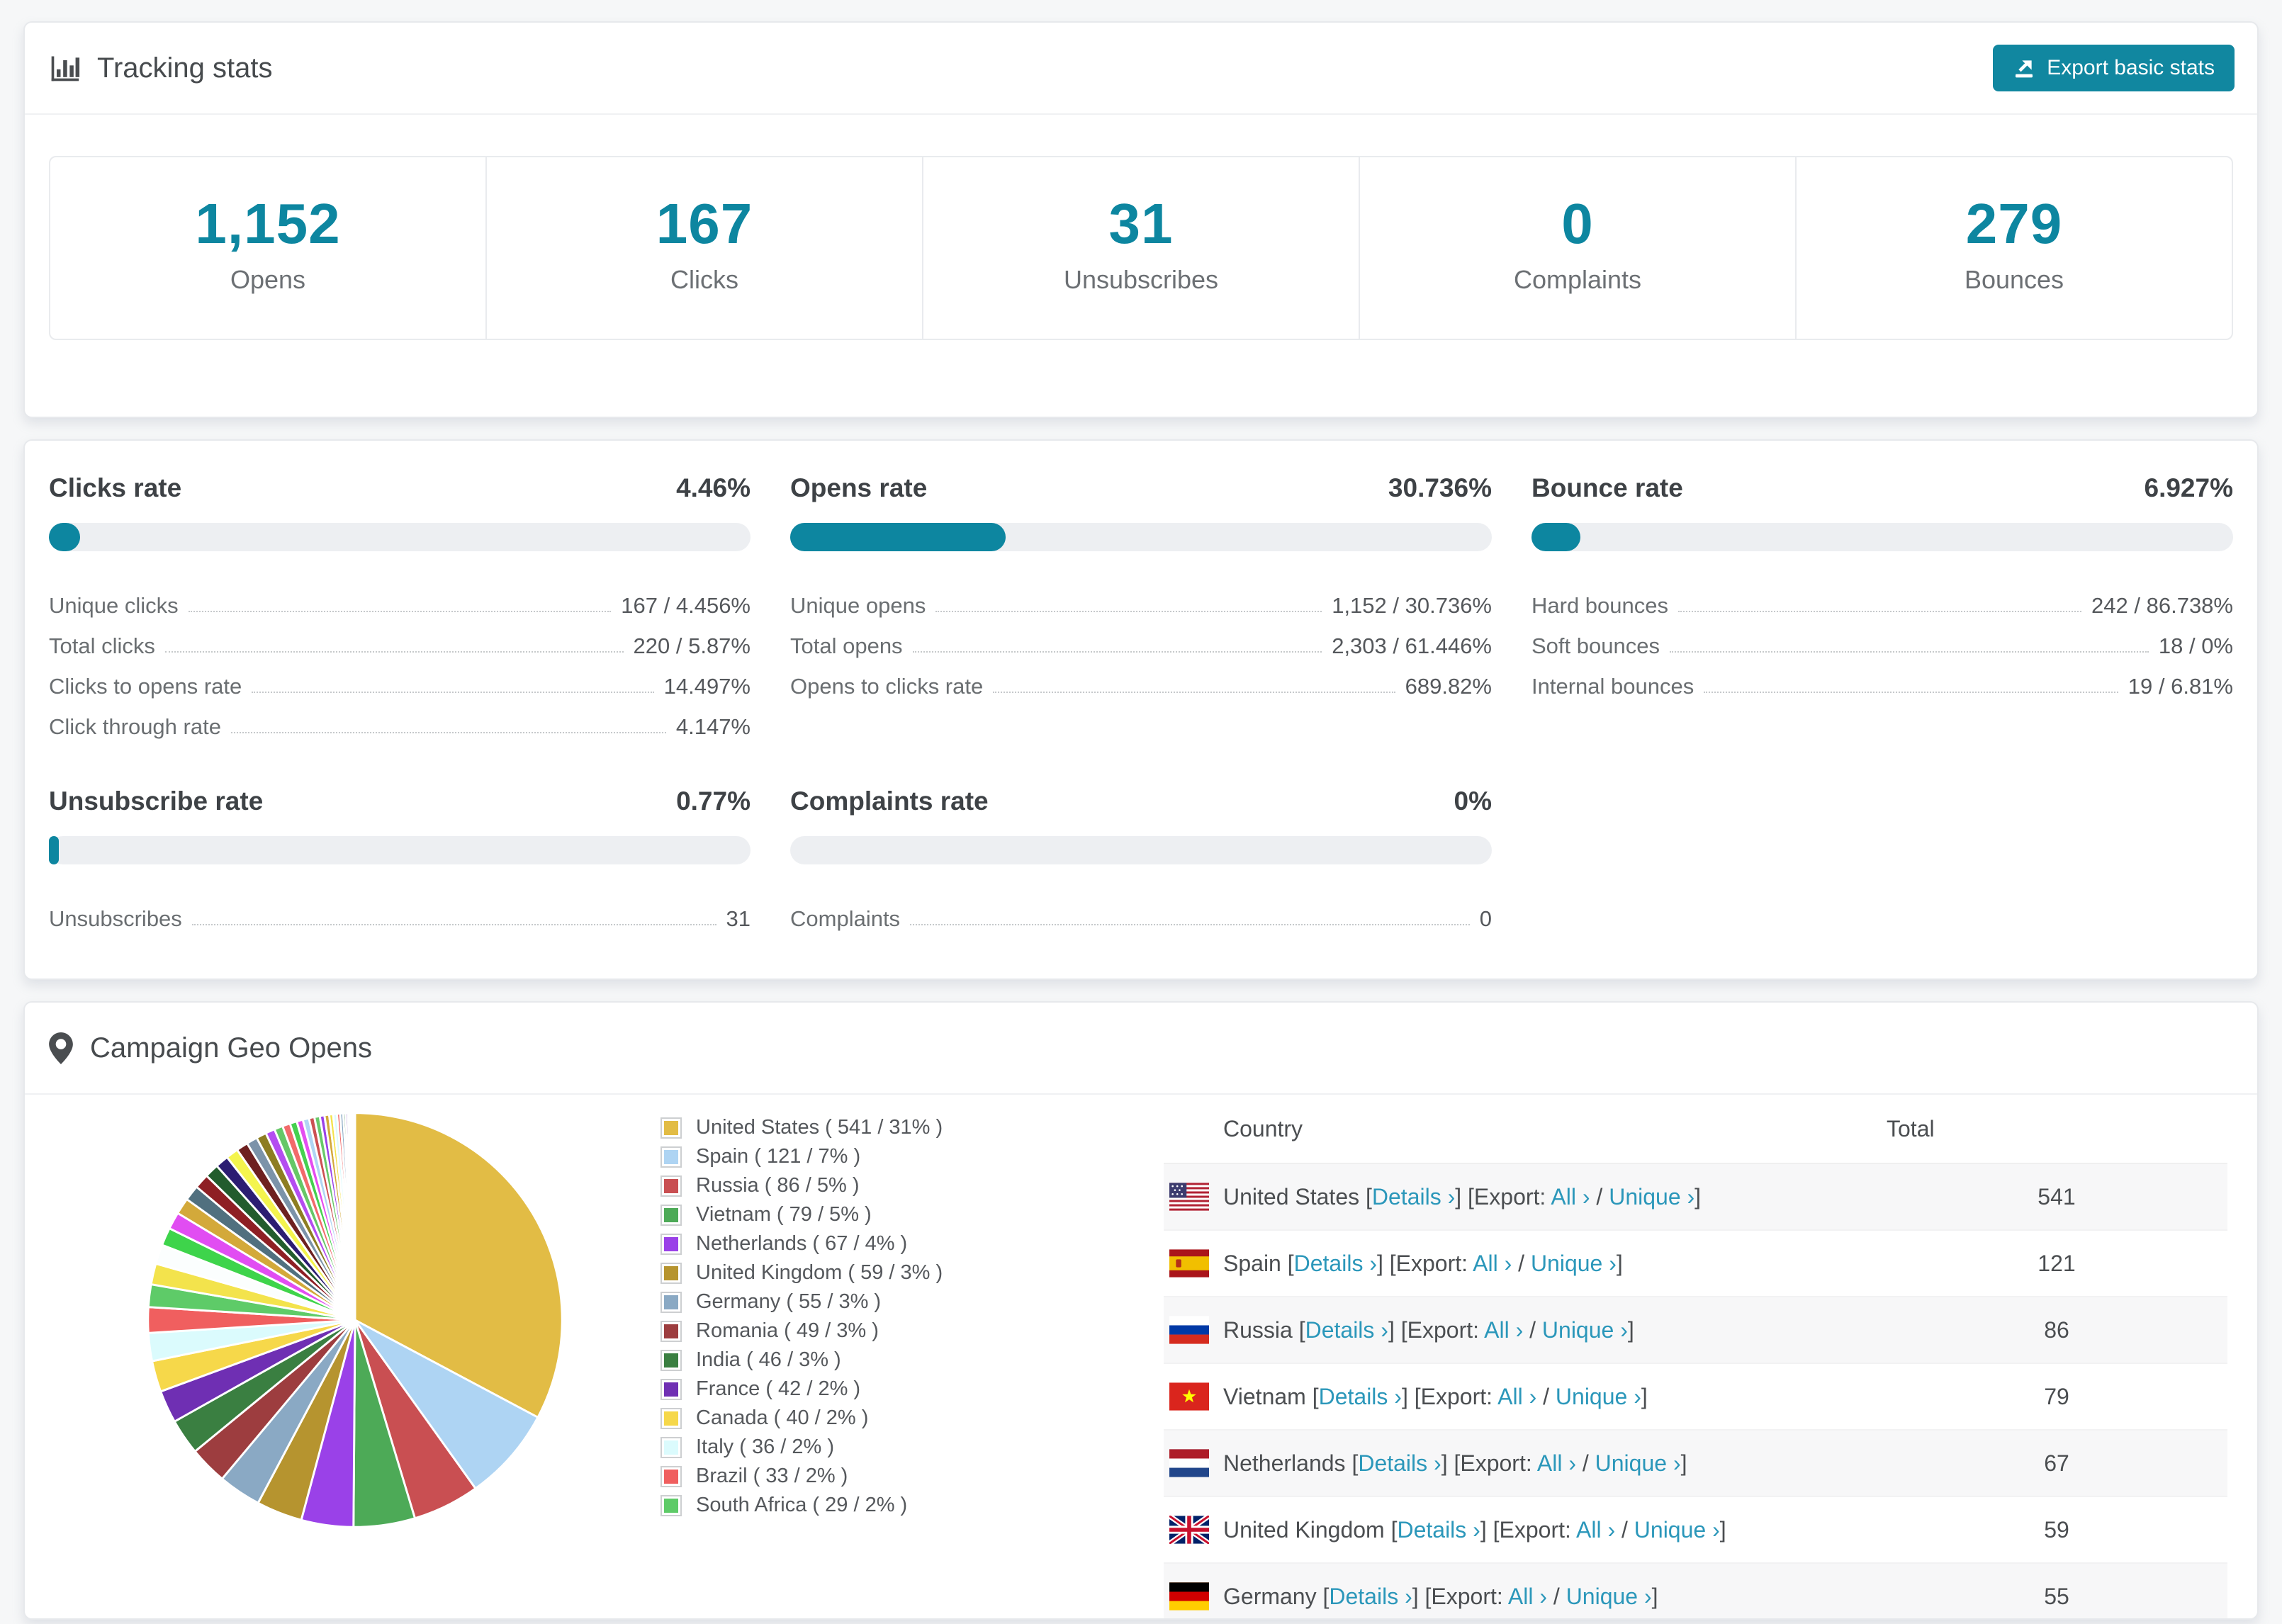  Describe the element at coordinates (1473, 801) in the screenshot. I see `rate-percentage: 0%` at that location.